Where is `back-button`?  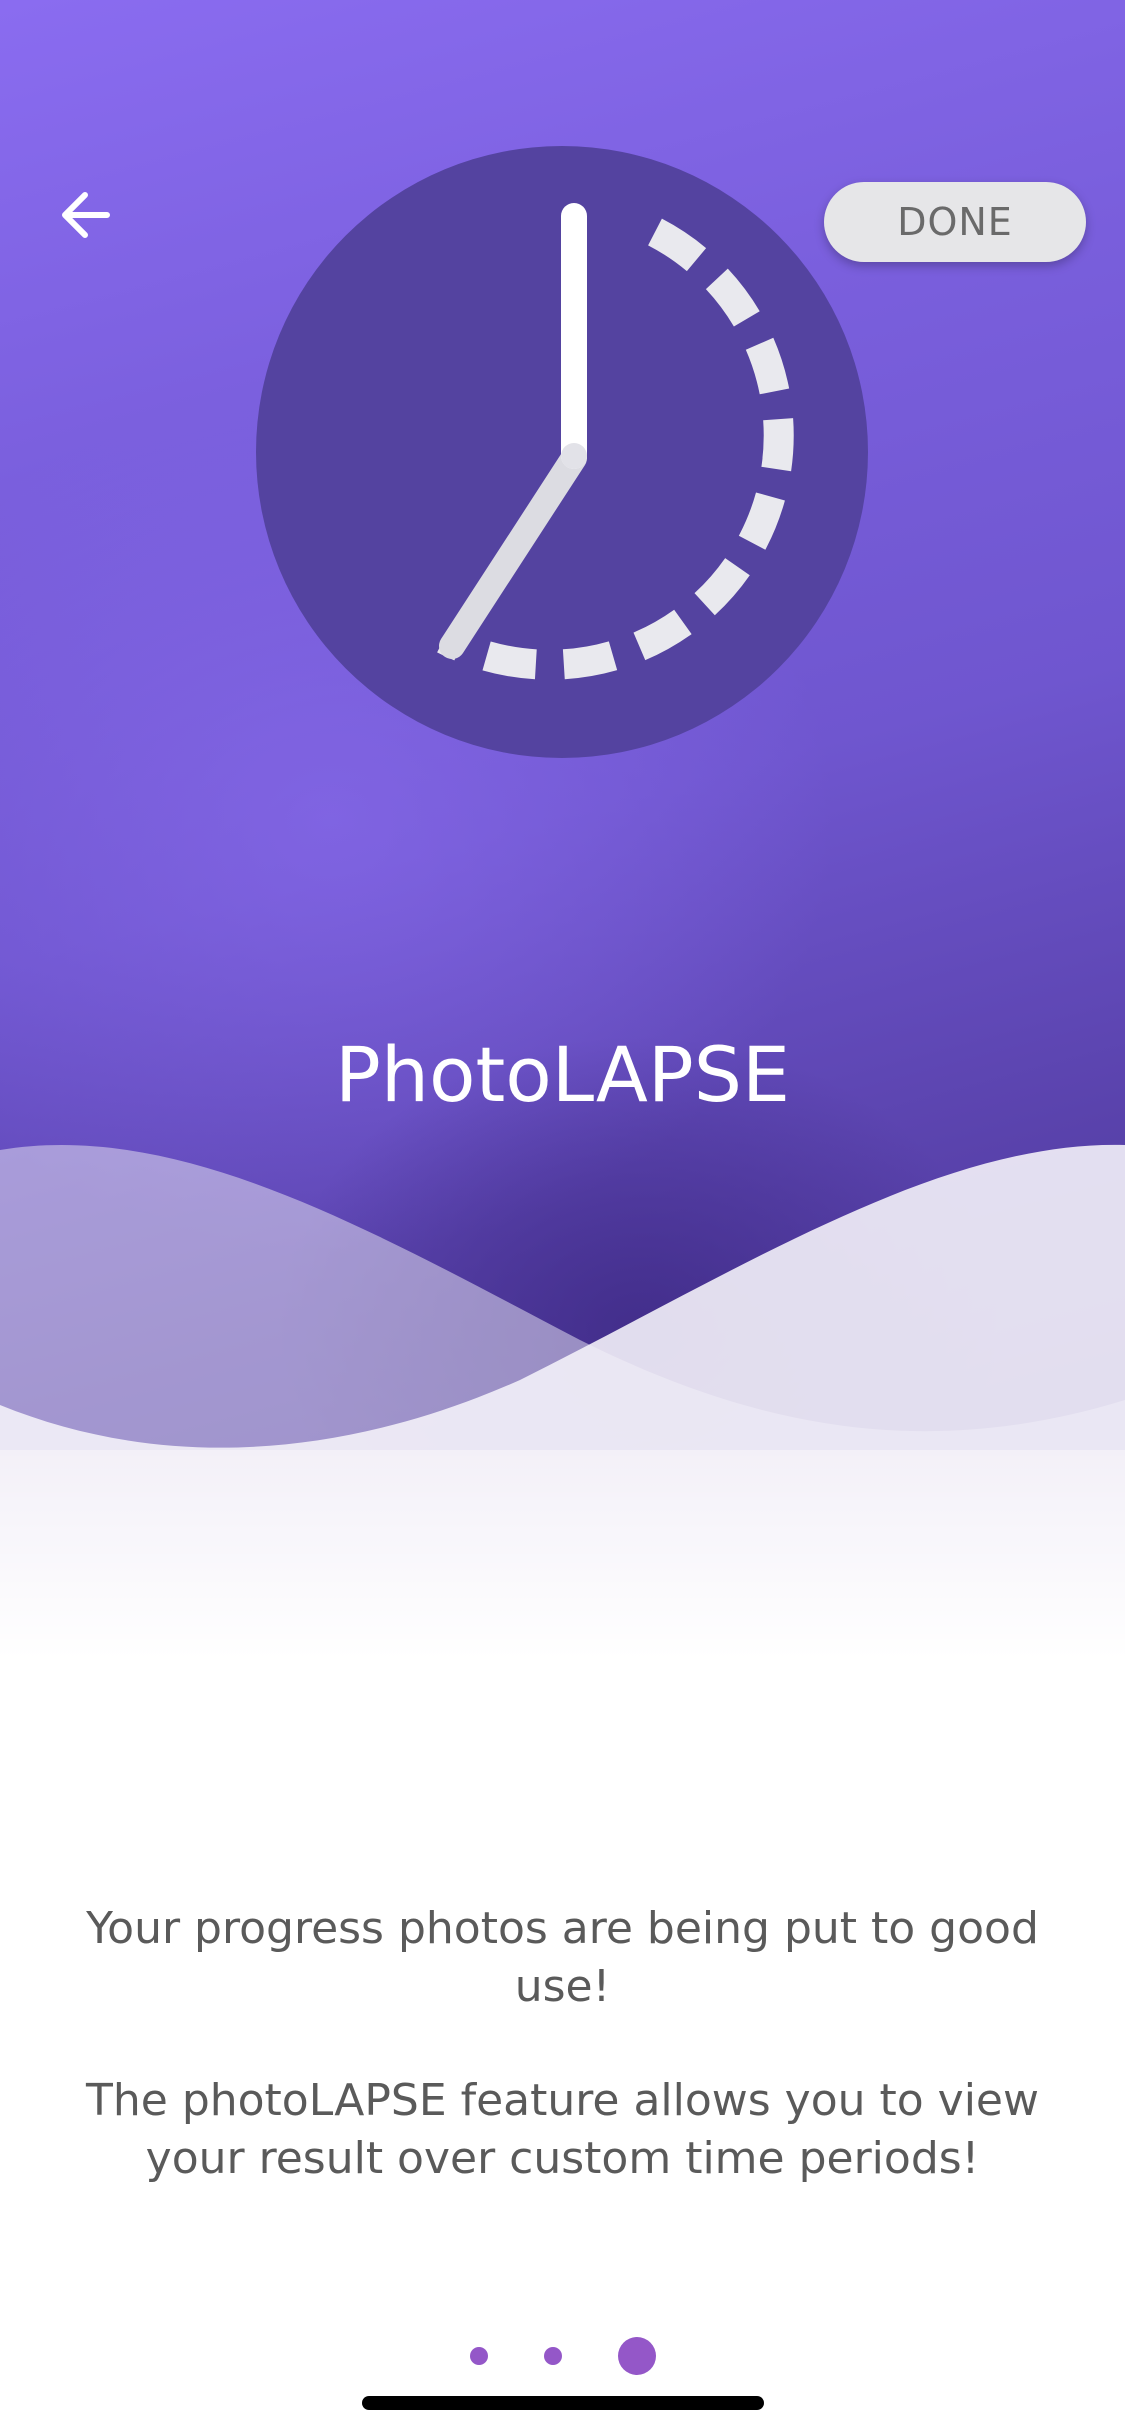
back-button is located at coordinates (85, 215).